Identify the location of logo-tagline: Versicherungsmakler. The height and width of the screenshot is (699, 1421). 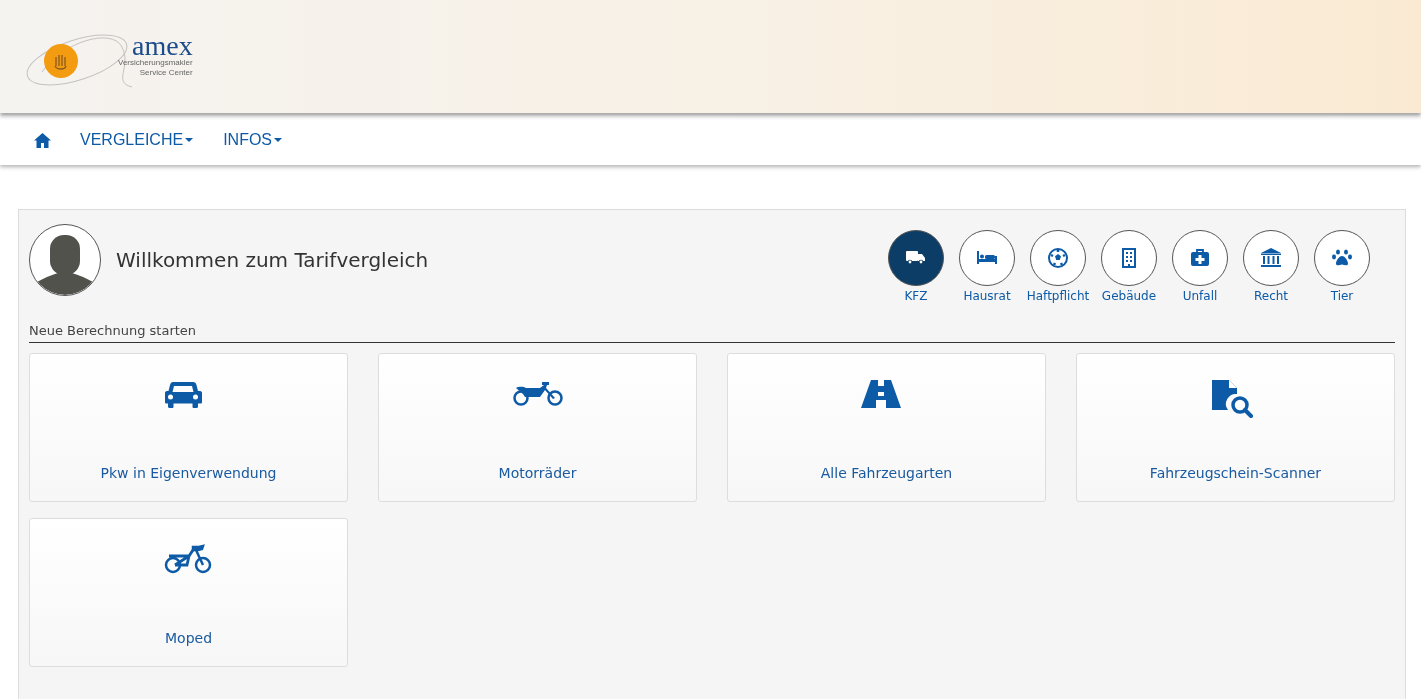
(155, 62).